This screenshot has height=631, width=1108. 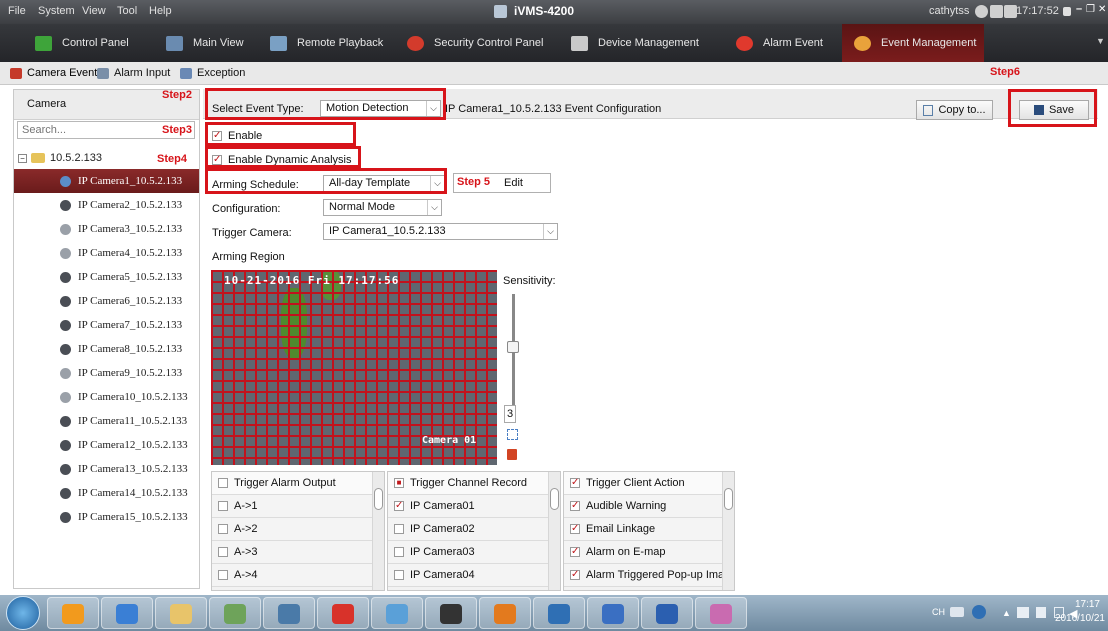 What do you see at coordinates (53, 73) in the screenshot?
I see `subtab-camera-event: Camera Event` at bounding box center [53, 73].